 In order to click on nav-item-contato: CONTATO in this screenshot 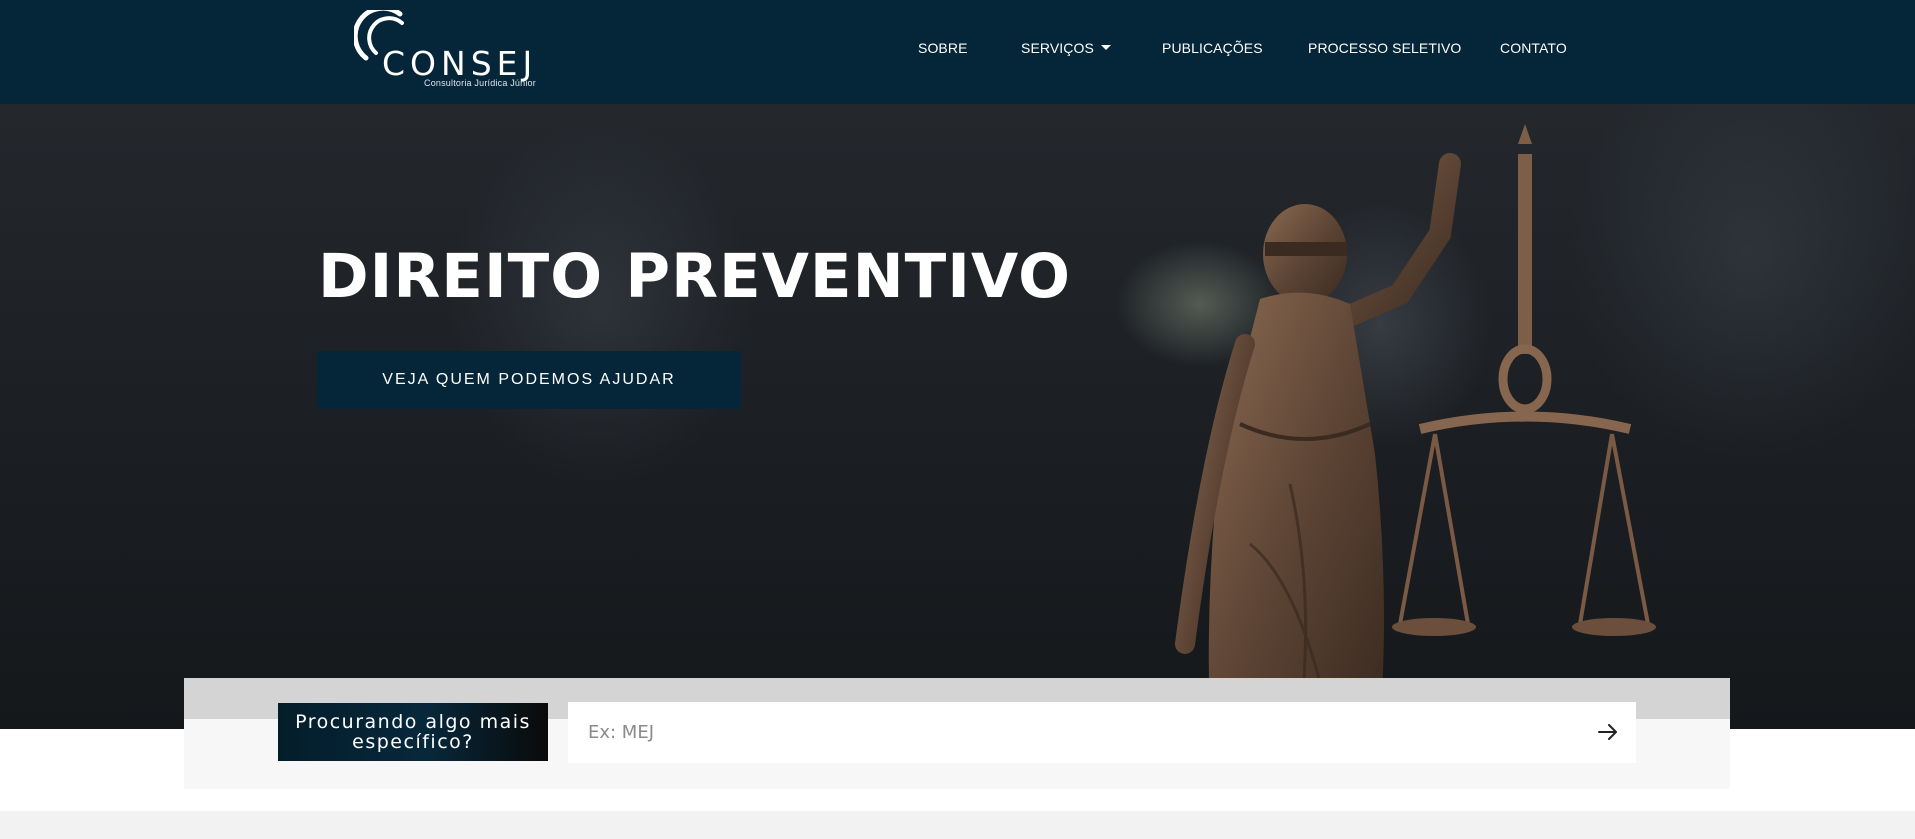, I will do `click(1533, 48)`.